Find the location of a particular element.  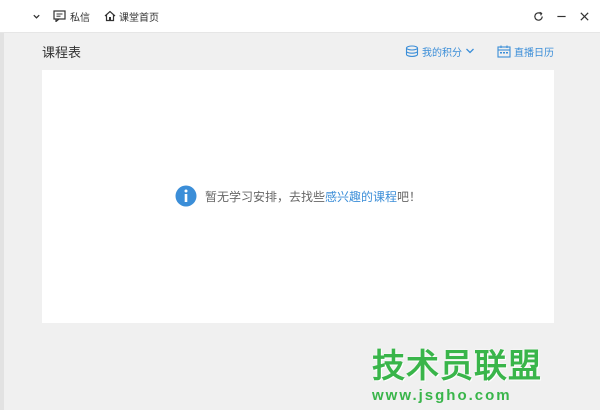

classroom-home-button: 课堂首页 is located at coordinates (131, 16).